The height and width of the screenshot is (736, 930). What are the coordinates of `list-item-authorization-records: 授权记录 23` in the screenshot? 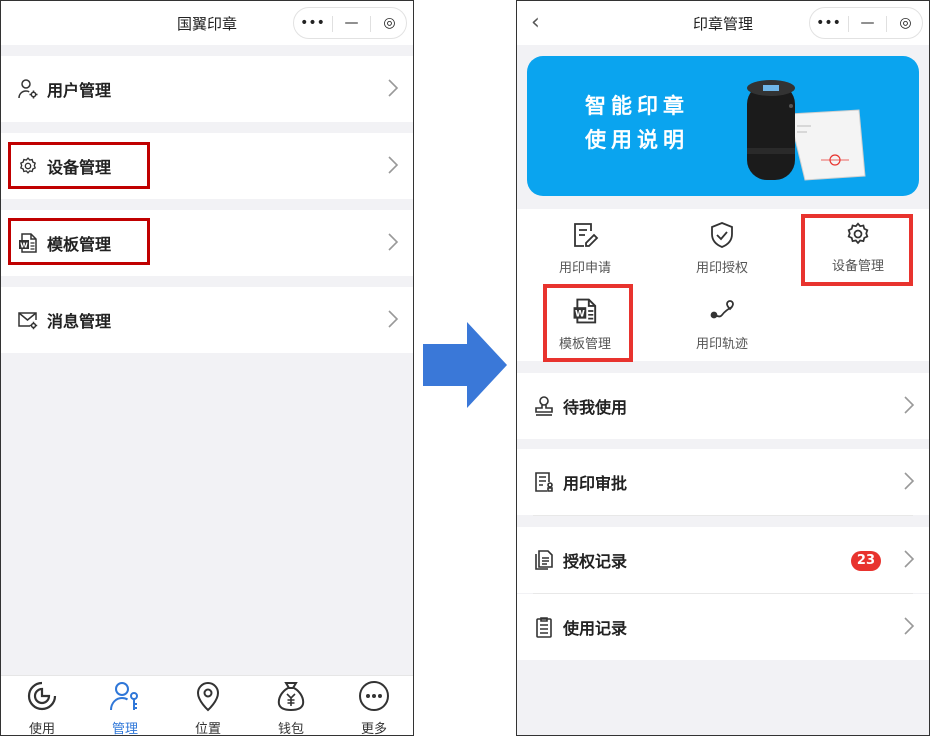 It's located at (723, 560).